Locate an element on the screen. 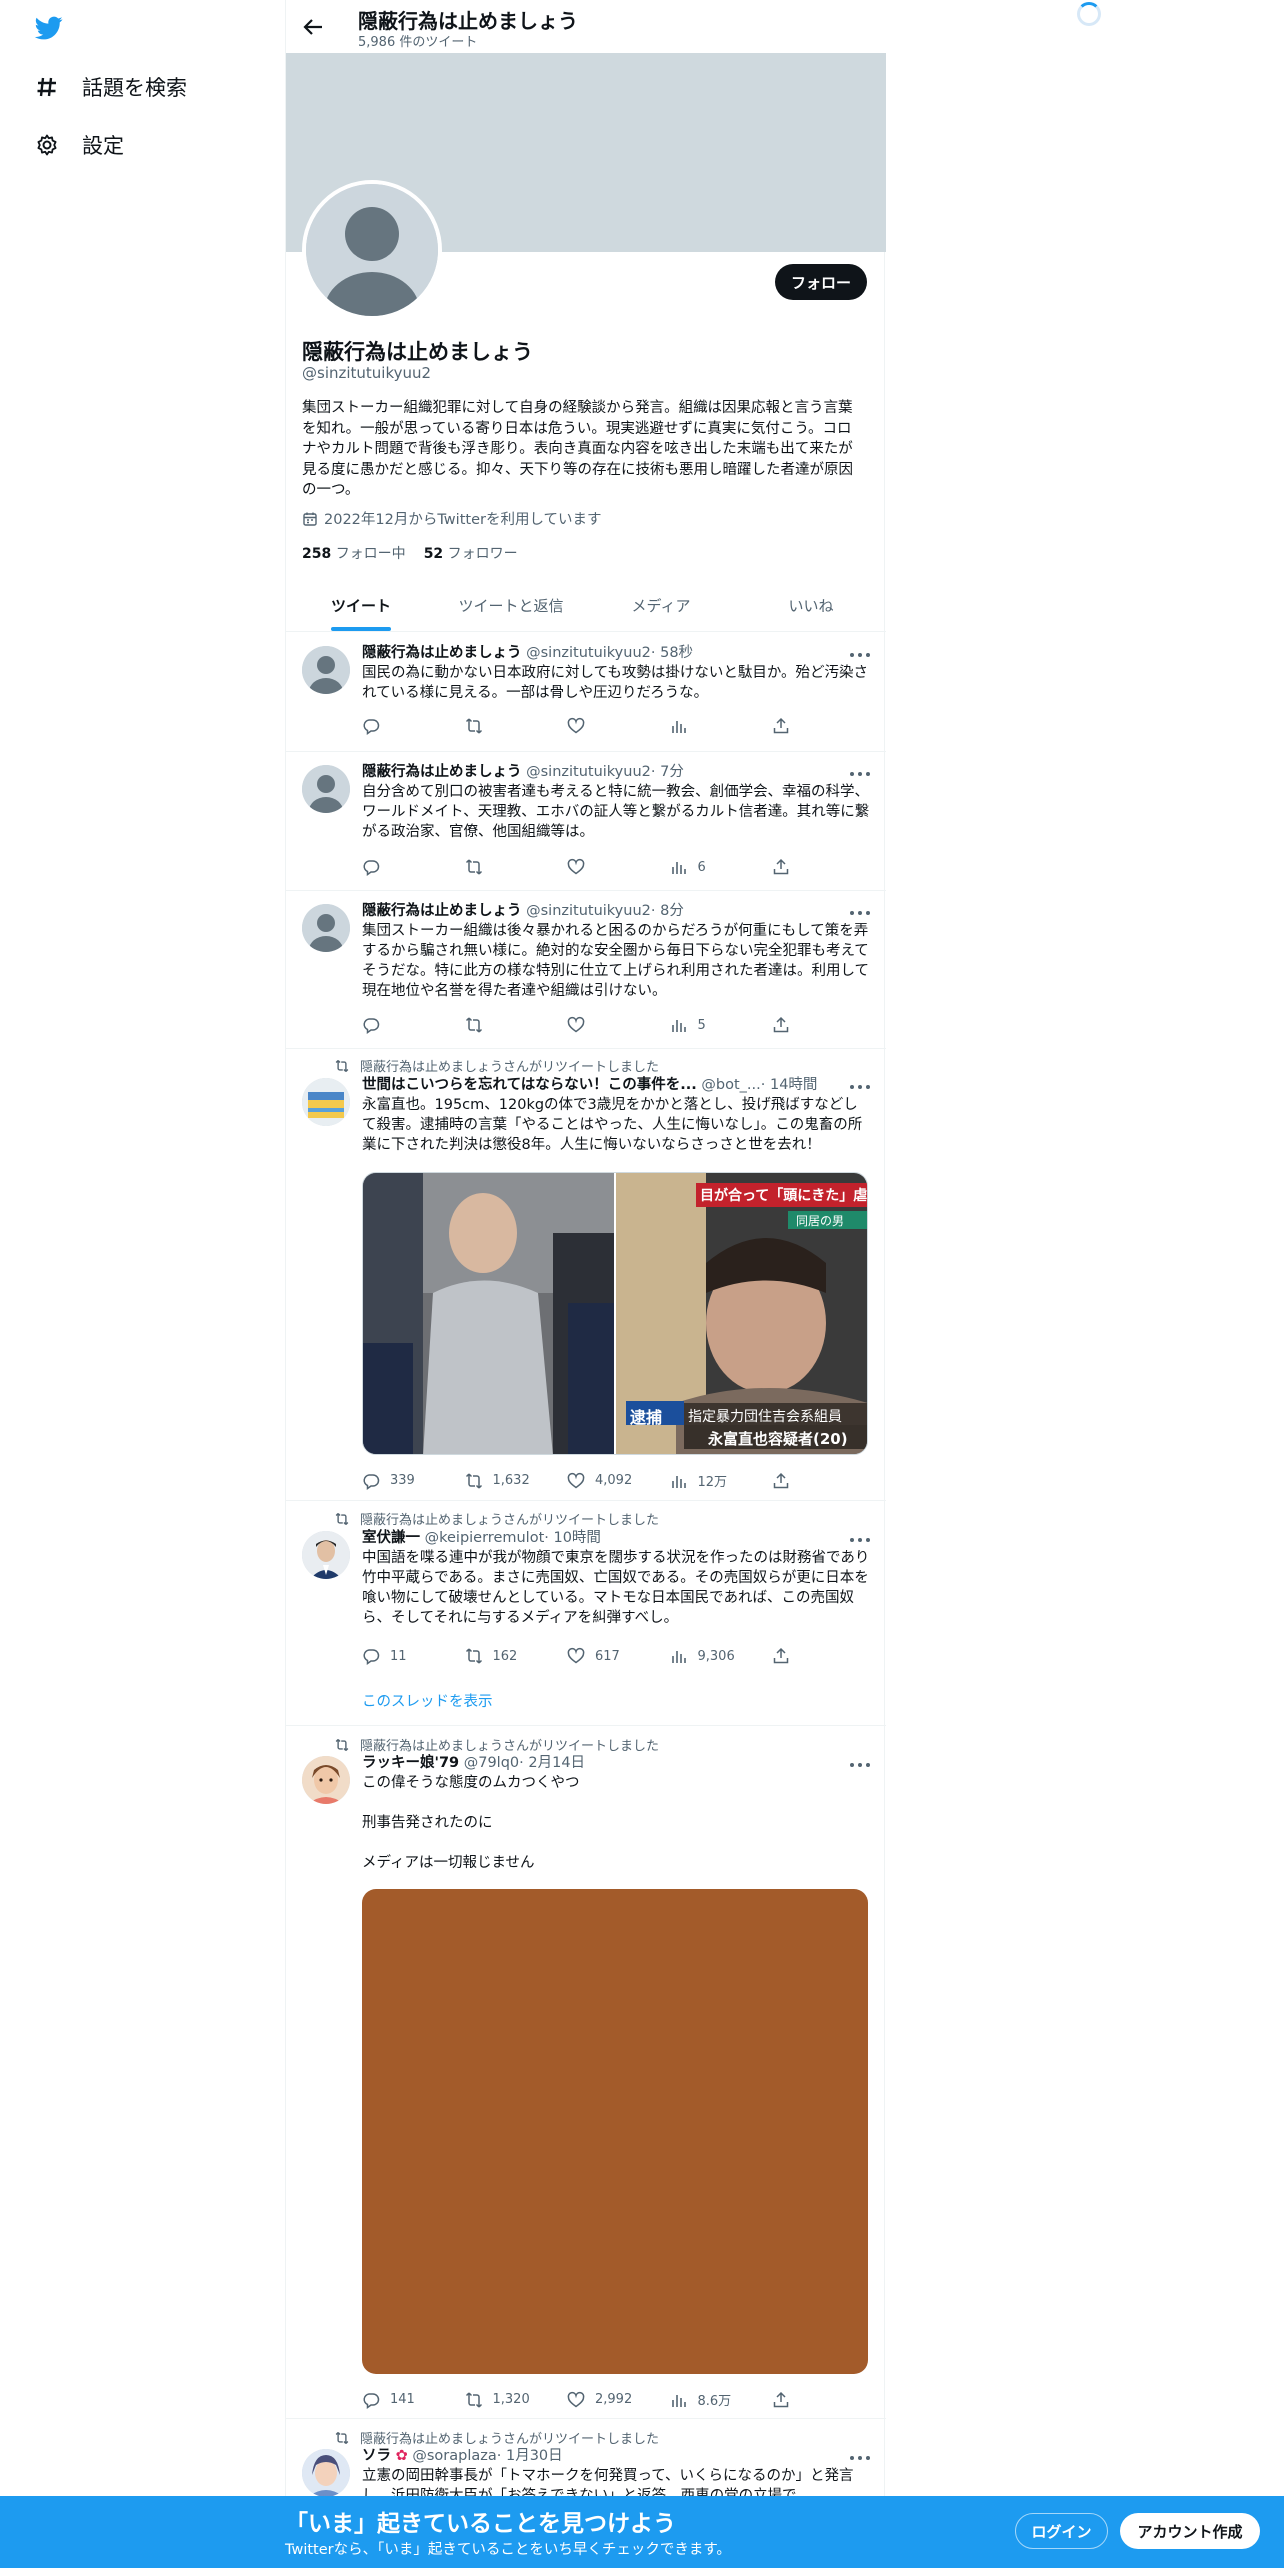 The height and width of the screenshot is (2568, 1284). views-button: 9,306 is located at coordinates (715, 1656).